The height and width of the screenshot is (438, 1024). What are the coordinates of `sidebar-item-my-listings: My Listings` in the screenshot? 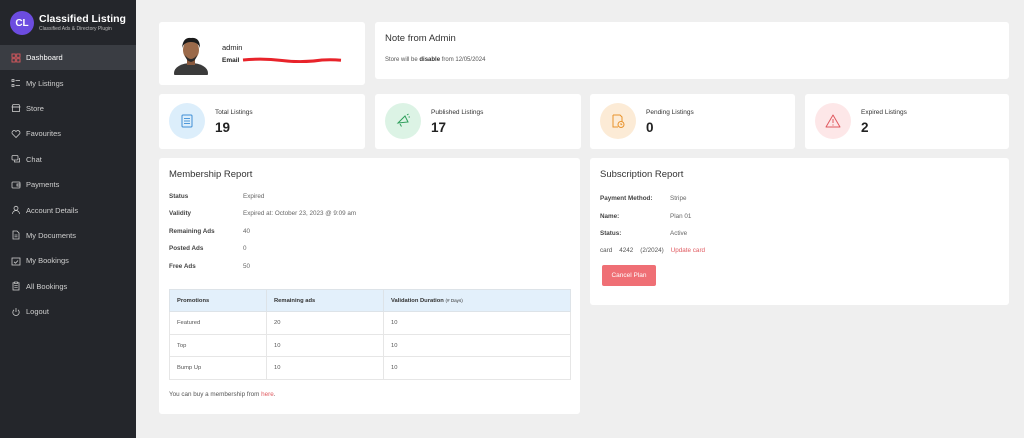 It's located at (68, 82).